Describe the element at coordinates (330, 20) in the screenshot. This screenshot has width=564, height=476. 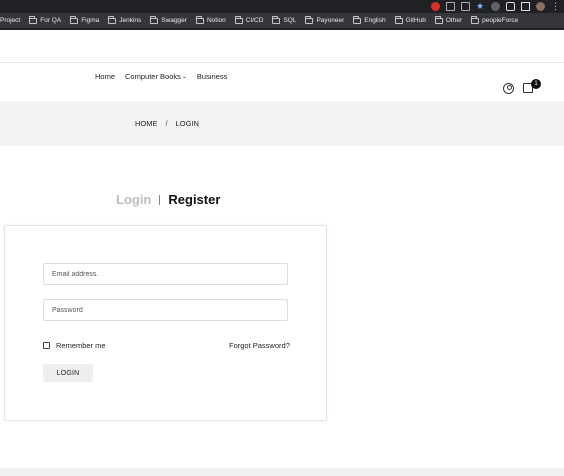
I see `bookmark-label: Payoneer` at that location.